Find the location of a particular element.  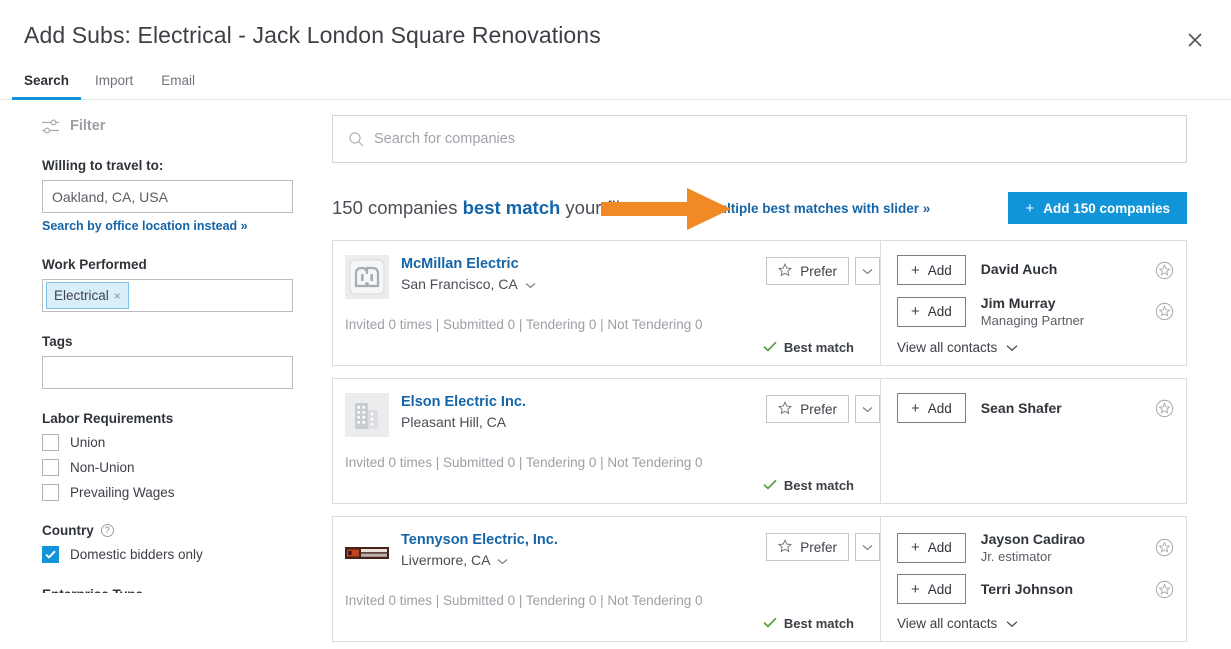

company-logo-elson is located at coordinates (367, 415).